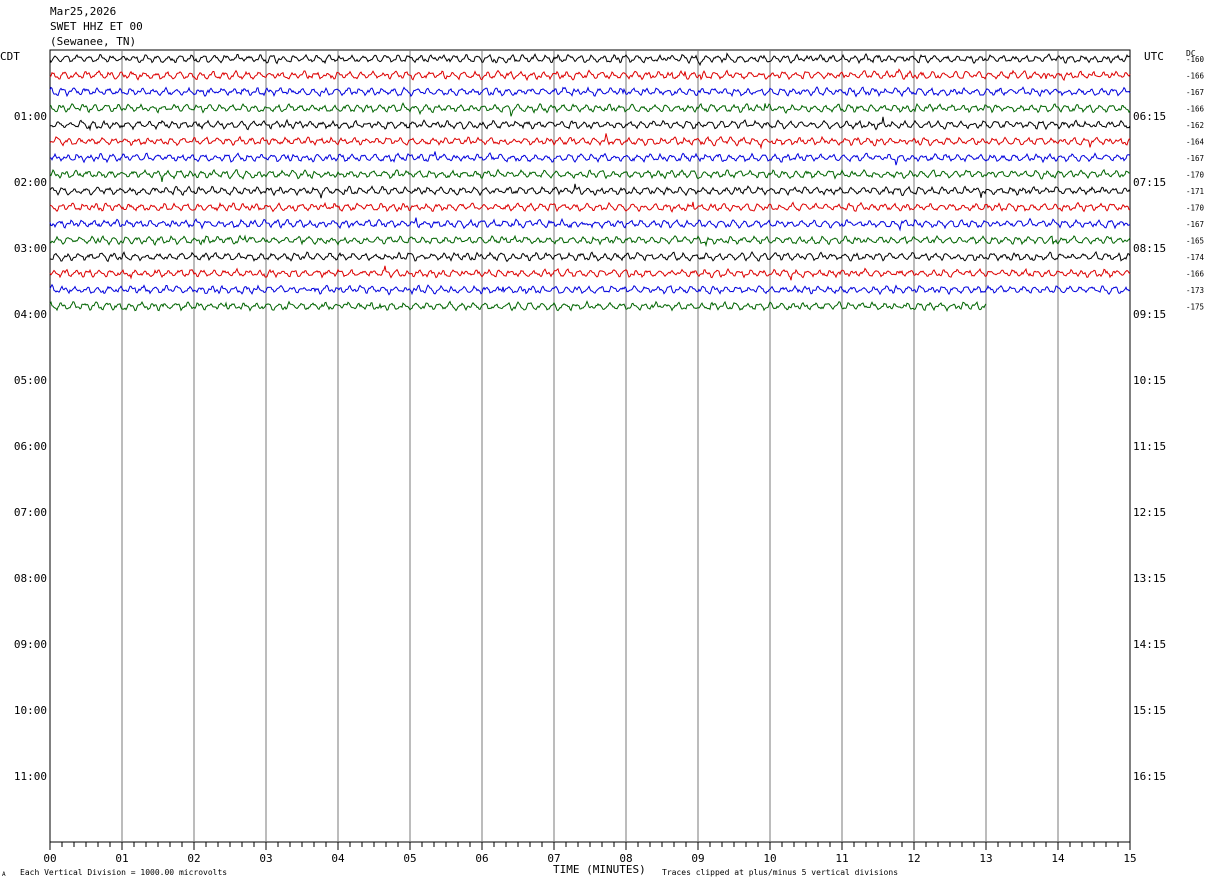 This screenshot has height=886, width=1210. Describe the element at coordinates (30, 512) in the screenshot. I see `left-hour-label: 07:00` at that location.